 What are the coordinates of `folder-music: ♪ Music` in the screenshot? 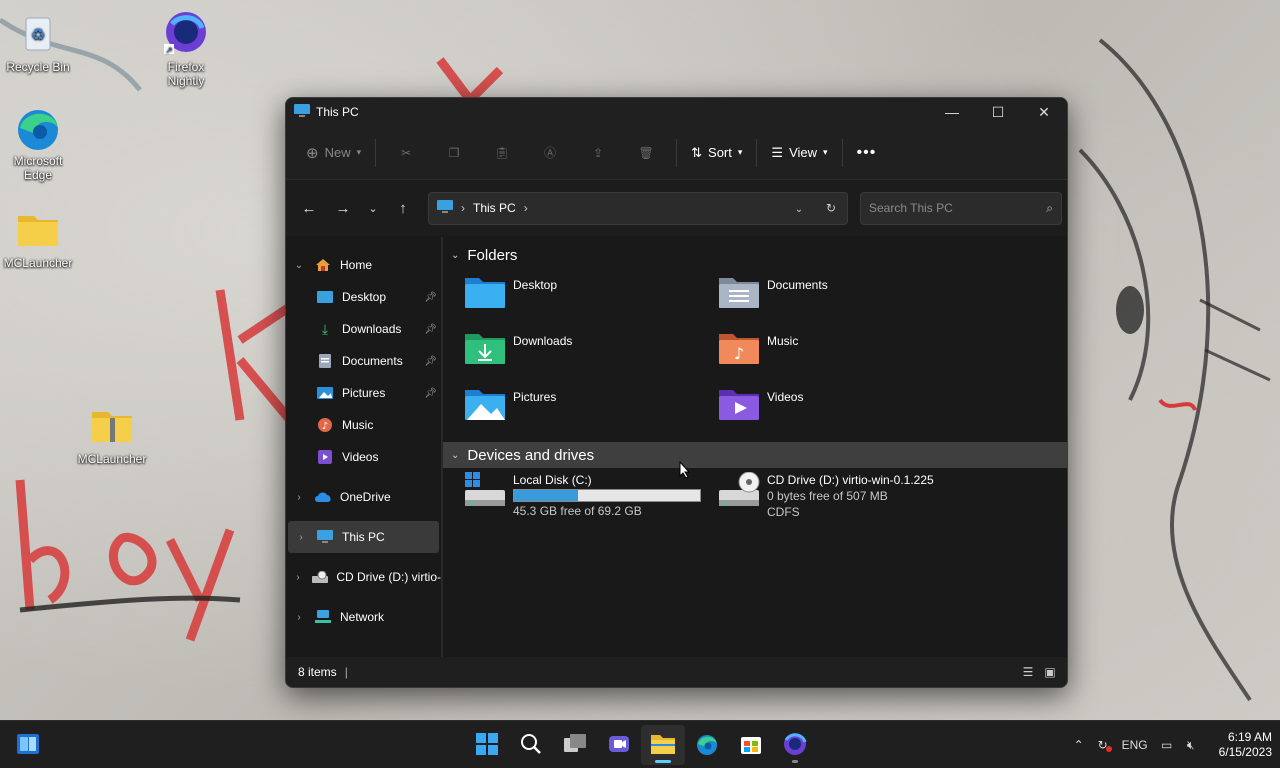 It's located at (844, 358).